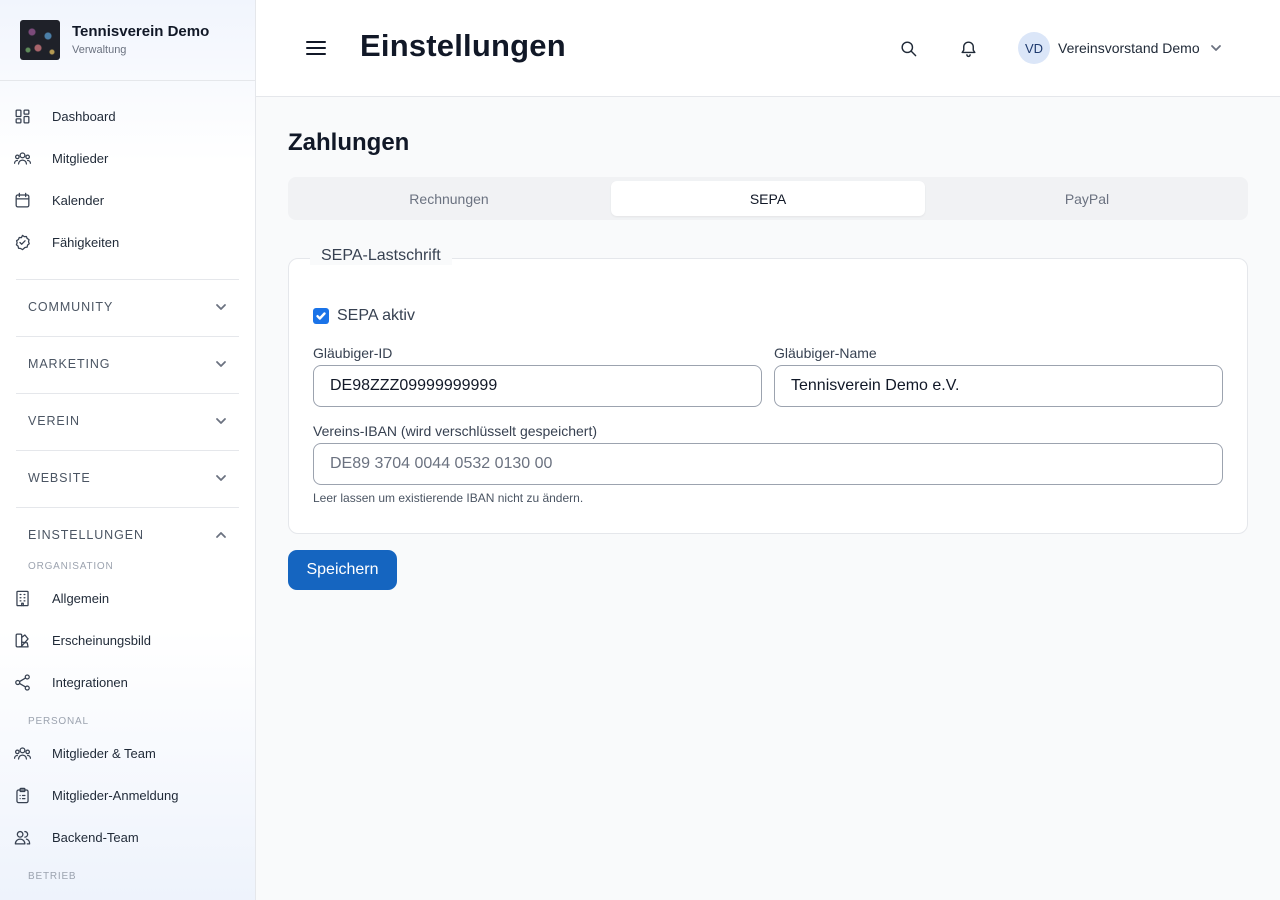  Describe the element at coordinates (69, 364) in the screenshot. I see `section-label: MARKETING` at that location.